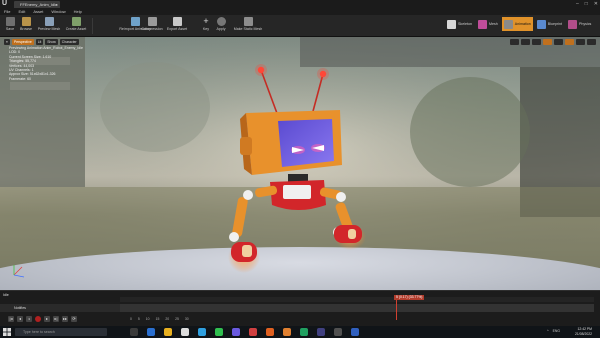  Describe the element at coordinates (409, 297) in the screenshot. I see `playhead-label: 5 (0.17) (33.77%)` at that location.